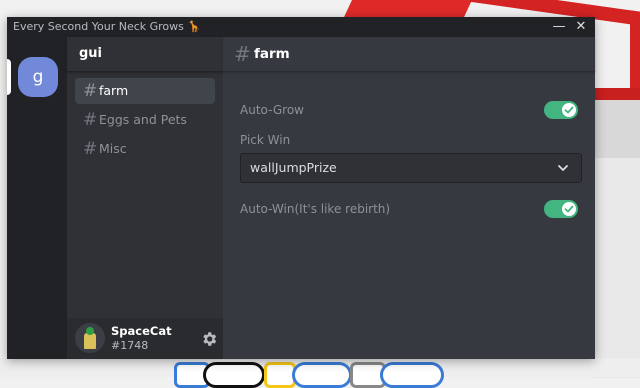  I want to click on server-icon: g, so click(38, 77).